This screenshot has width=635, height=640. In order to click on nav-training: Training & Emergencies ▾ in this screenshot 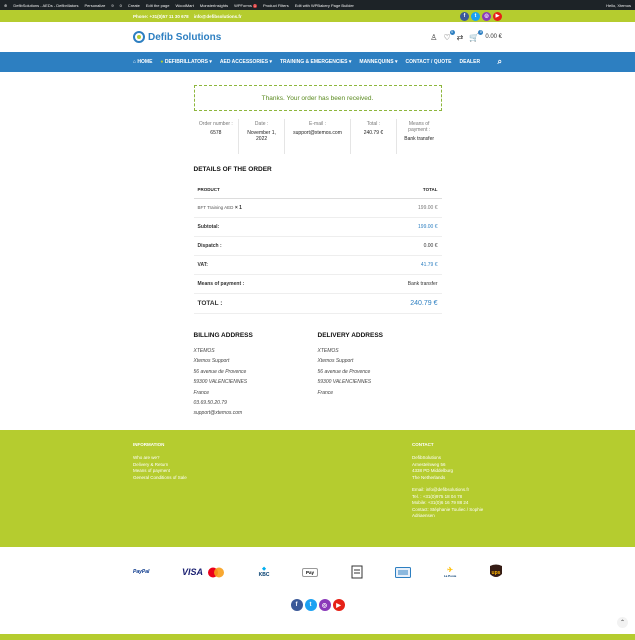, I will do `click(315, 62)`.